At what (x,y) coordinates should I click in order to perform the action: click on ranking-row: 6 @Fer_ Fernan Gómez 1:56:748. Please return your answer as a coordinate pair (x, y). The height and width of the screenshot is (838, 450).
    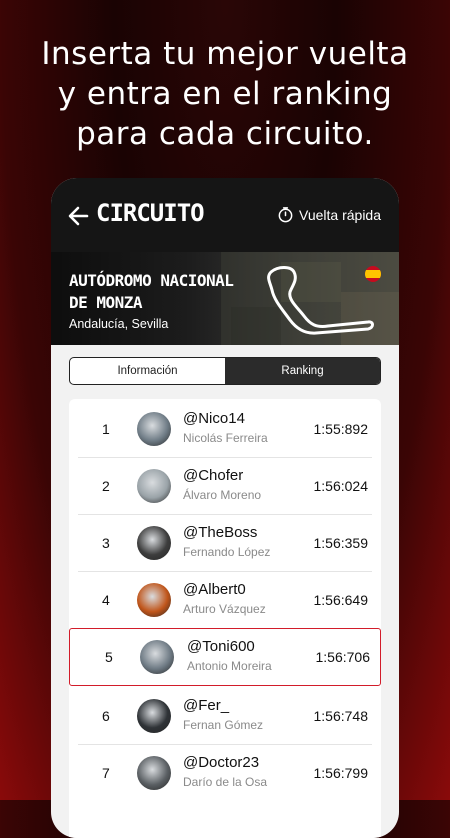
    Looking at the image, I should click on (225, 716).